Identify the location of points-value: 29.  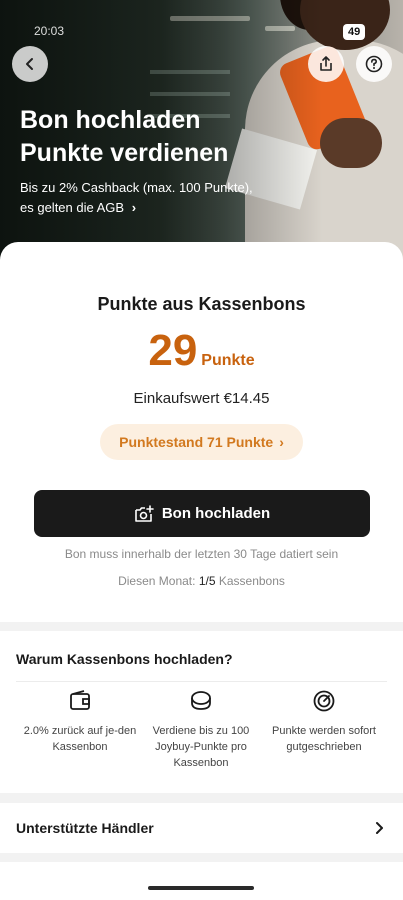
(173, 350).